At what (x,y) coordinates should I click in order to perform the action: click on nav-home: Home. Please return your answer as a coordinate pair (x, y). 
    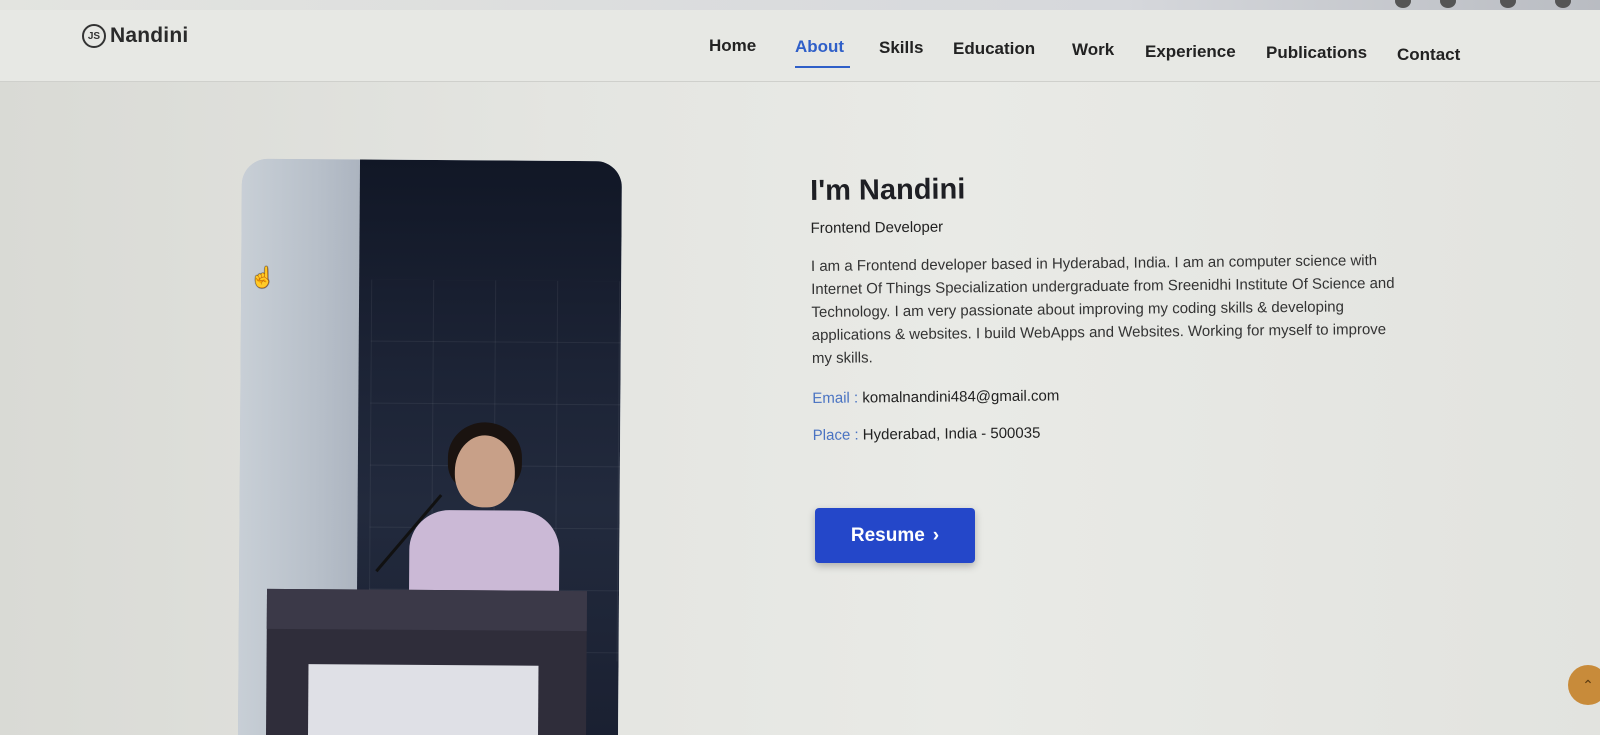
    Looking at the image, I should click on (732, 46).